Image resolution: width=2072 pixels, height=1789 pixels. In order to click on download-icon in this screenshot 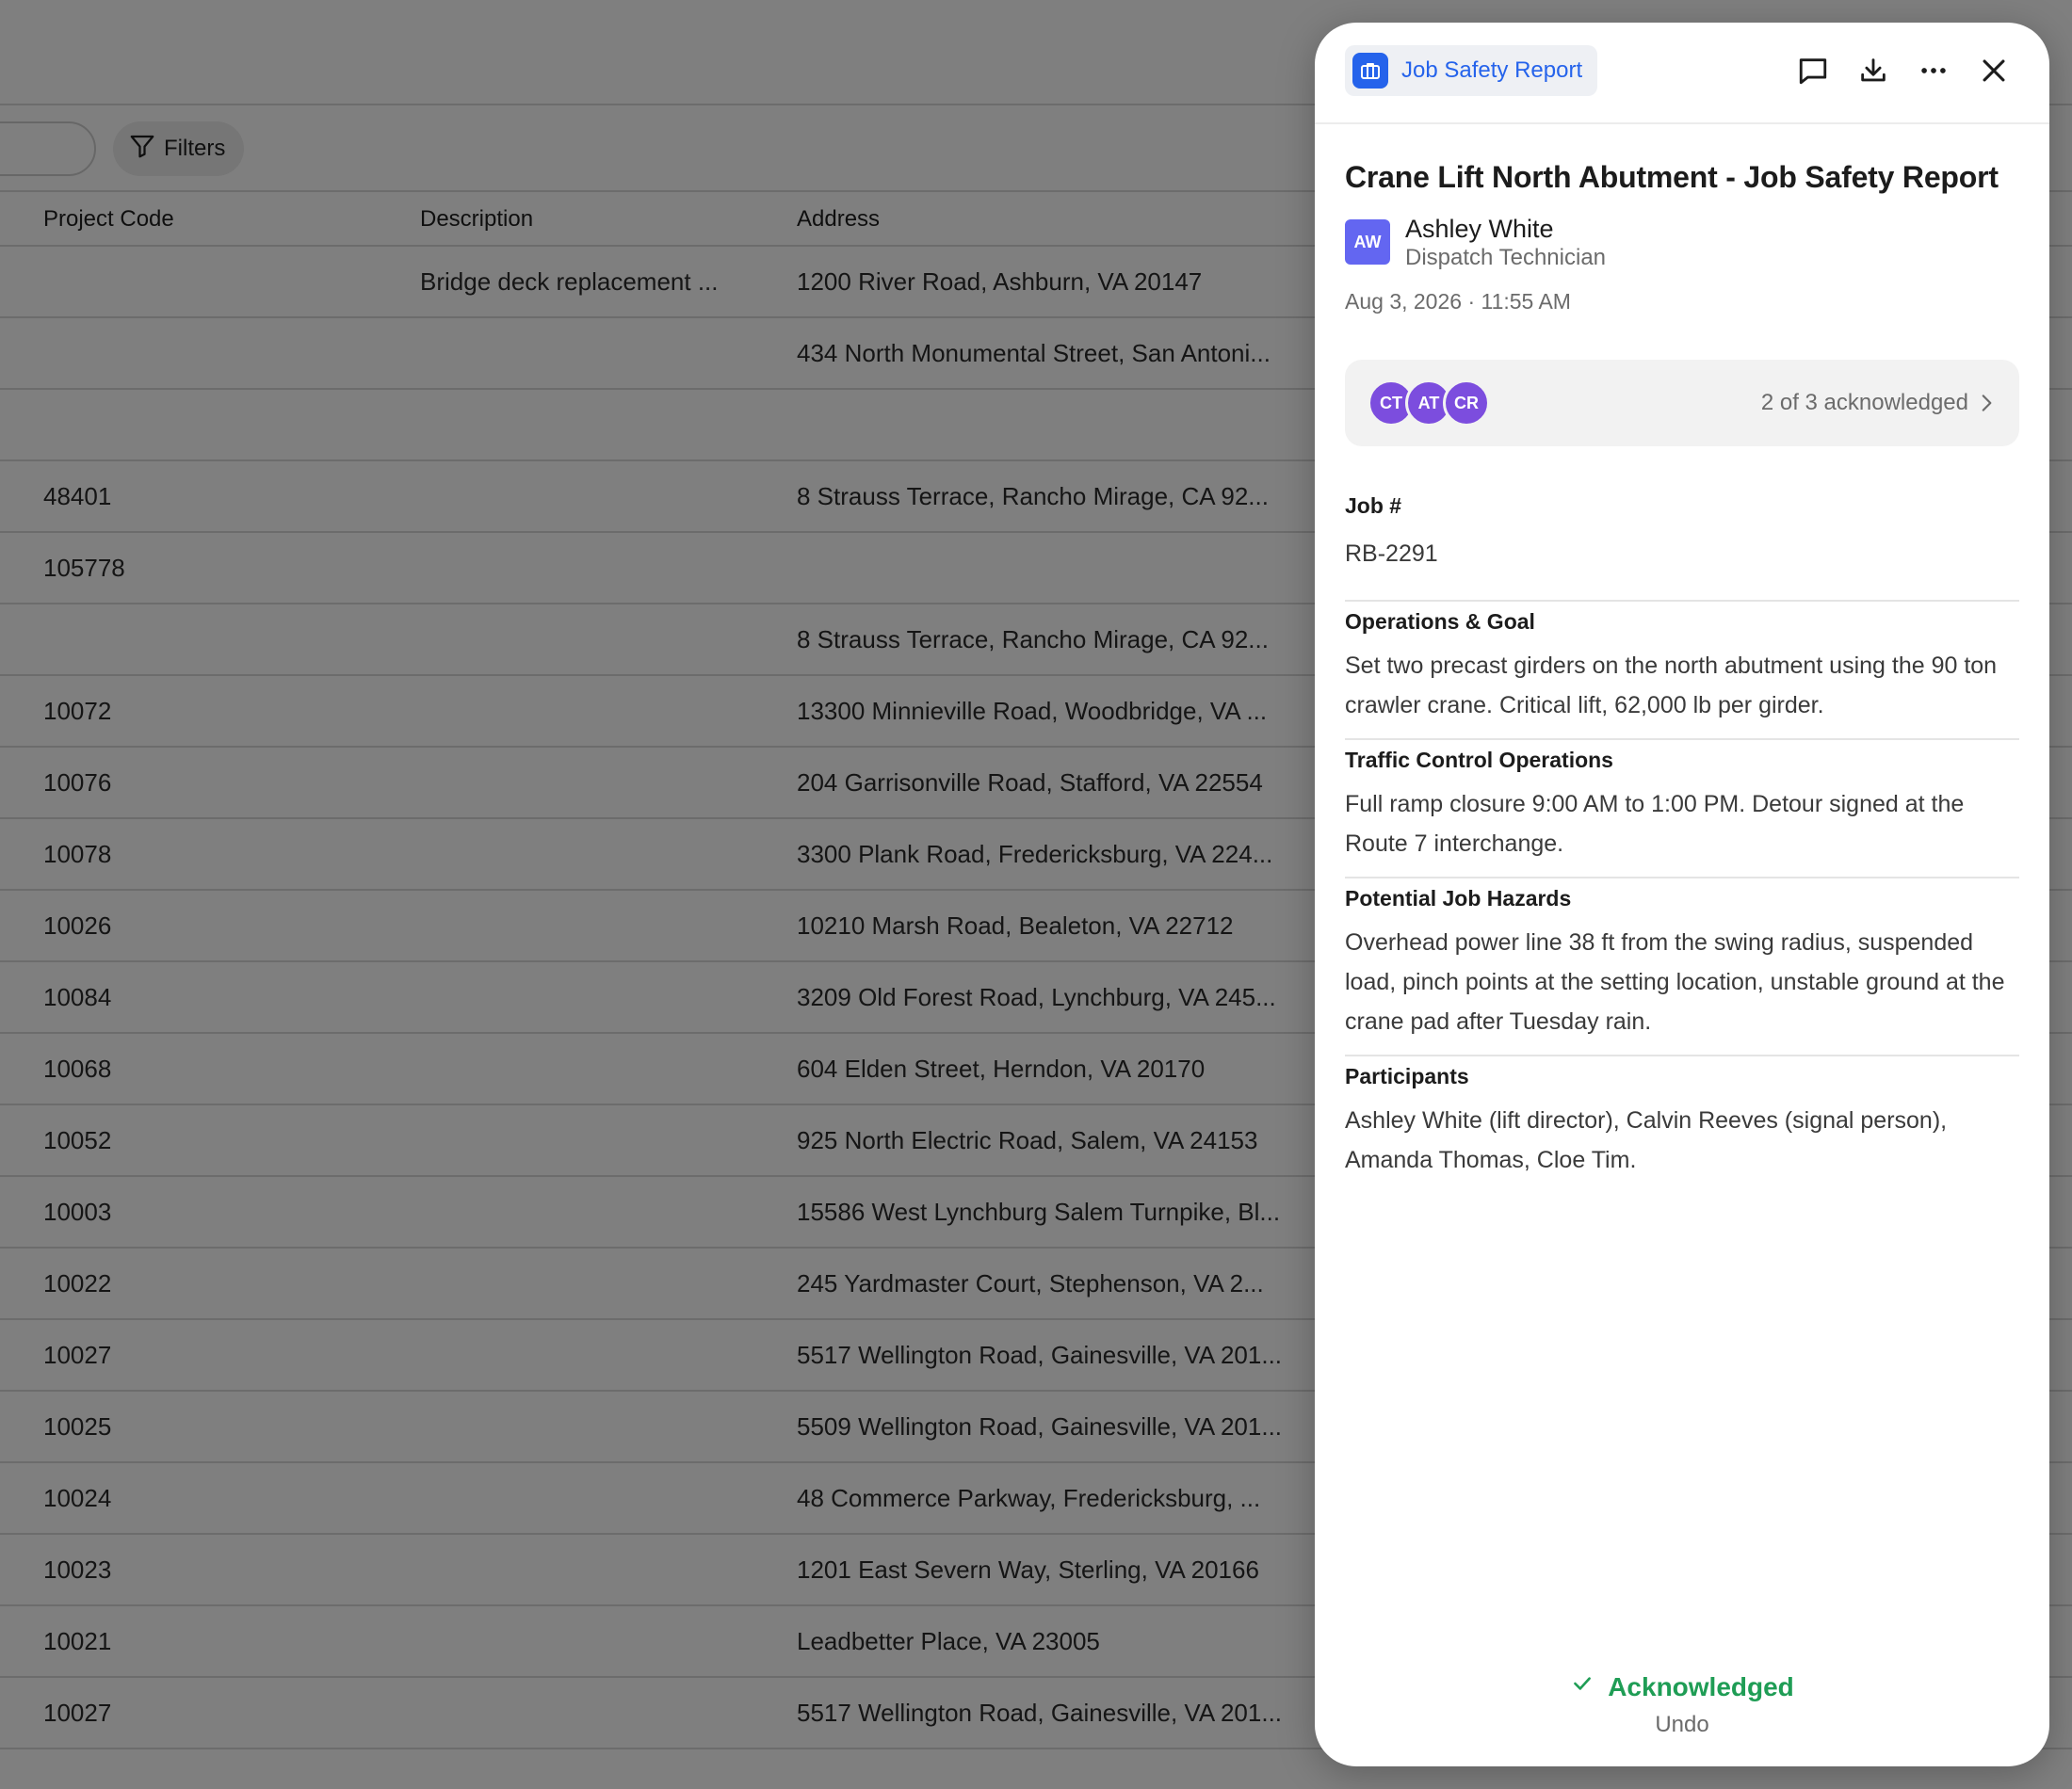, I will do `click(1873, 71)`.